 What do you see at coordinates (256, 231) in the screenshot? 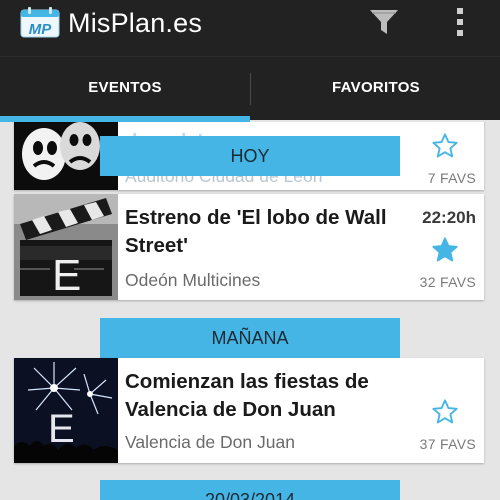
I see `event-title: Estreno de 'El lobo de Wall Street'` at bounding box center [256, 231].